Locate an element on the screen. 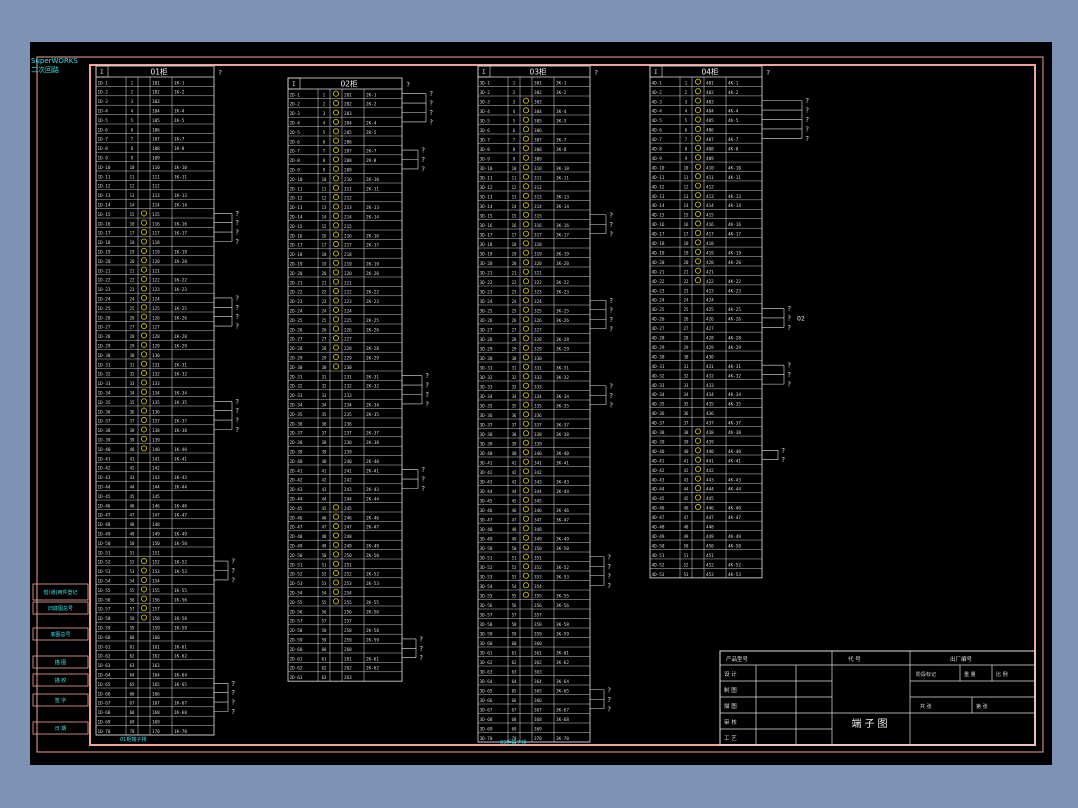  terminal-label: 4D-25 is located at coordinates (658, 310).